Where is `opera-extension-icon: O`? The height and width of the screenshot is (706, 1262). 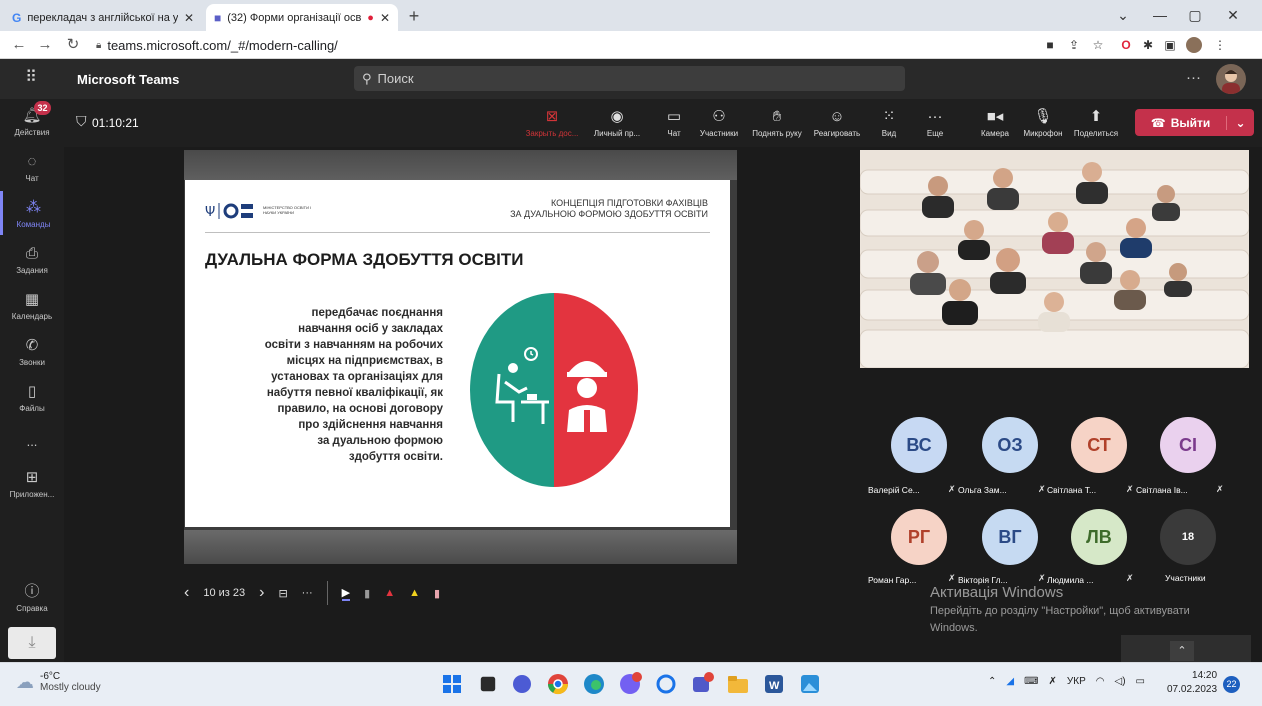 opera-extension-icon: O is located at coordinates (1126, 45).